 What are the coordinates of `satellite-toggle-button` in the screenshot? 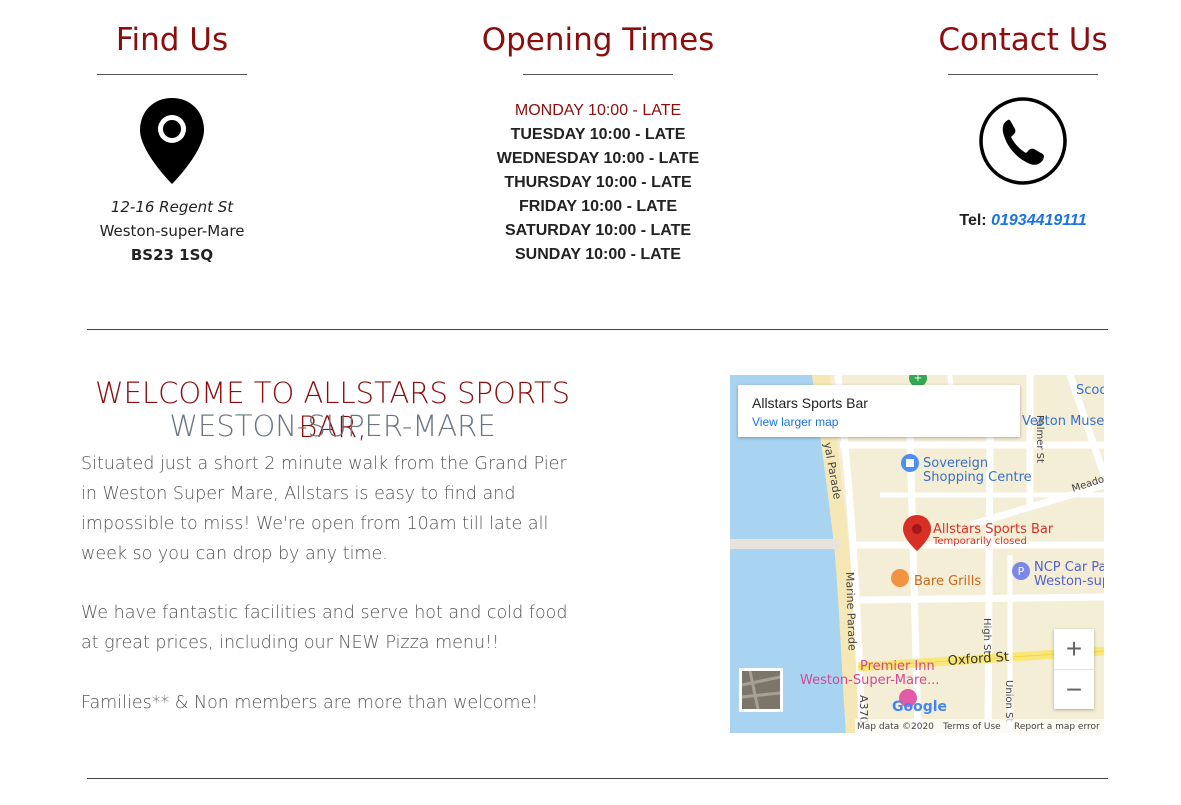 It's located at (761, 690).